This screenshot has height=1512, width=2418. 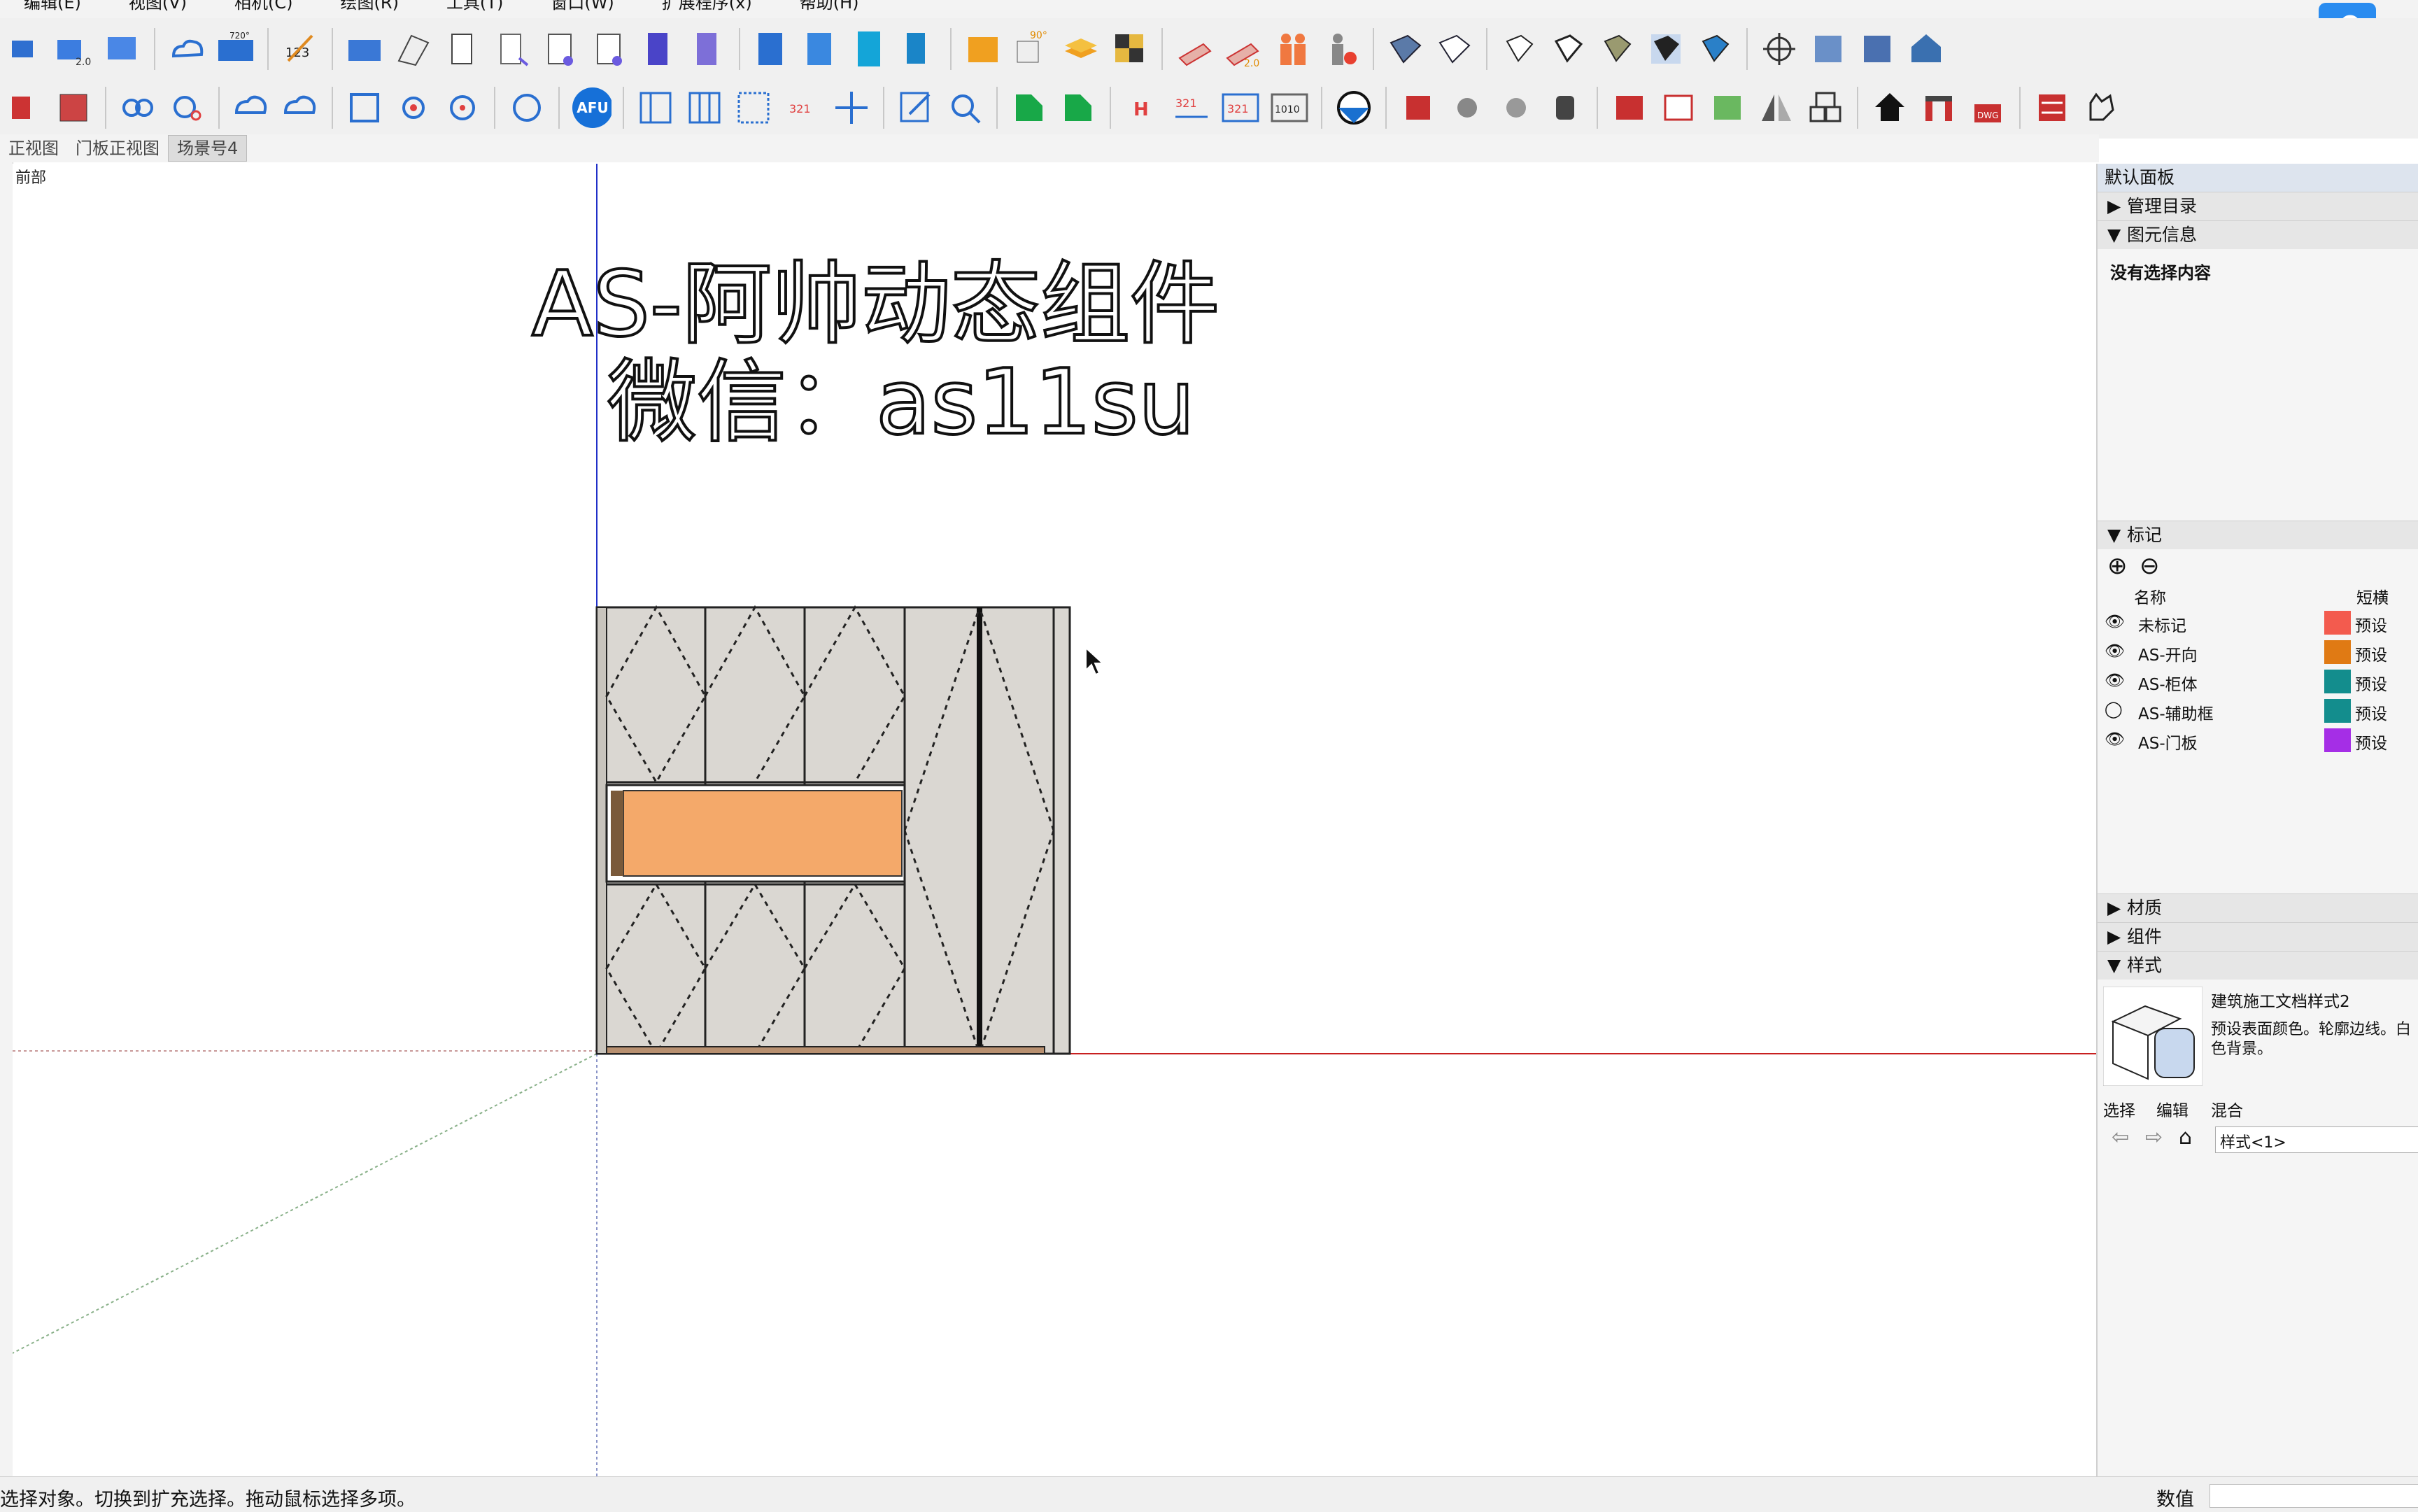 I want to click on grid-icon, so click(x=753, y=107).